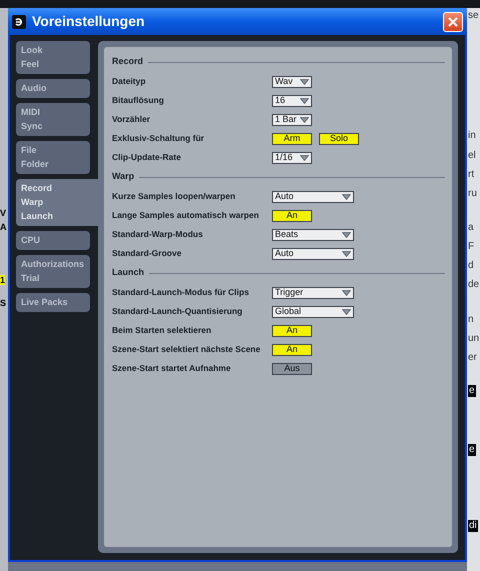 The image size is (480, 571). Describe the element at coordinates (292, 158) in the screenshot. I see `dropdown: 1/16` at that location.